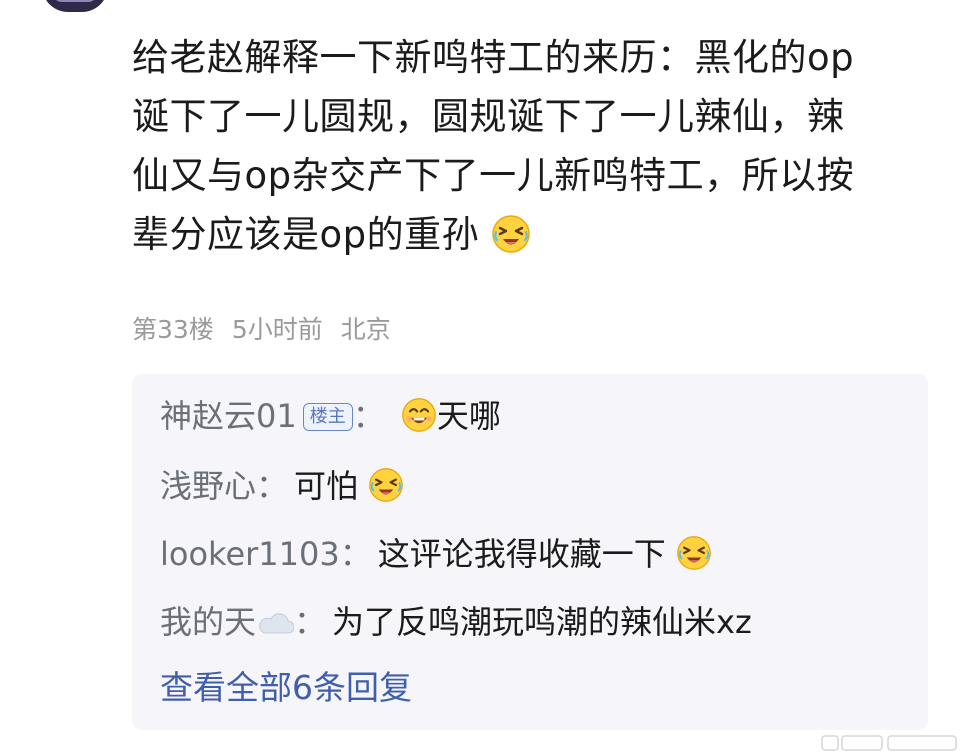  I want to click on floor-number: 第33楼, so click(173, 329).